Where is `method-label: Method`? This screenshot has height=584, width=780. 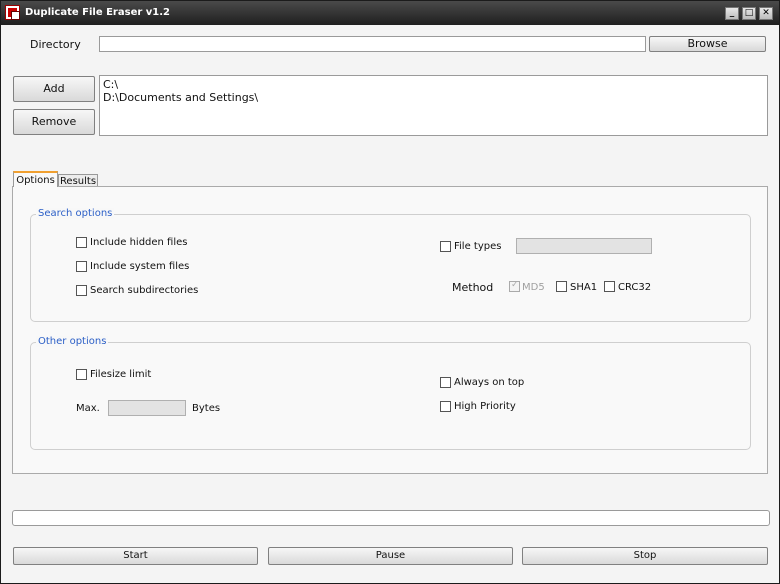 method-label: Method is located at coordinates (473, 287).